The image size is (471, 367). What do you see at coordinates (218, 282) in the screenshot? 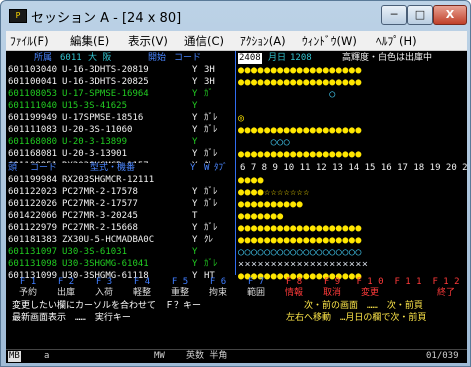
I see `fkey-6-number: F 6` at bounding box center [218, 282].